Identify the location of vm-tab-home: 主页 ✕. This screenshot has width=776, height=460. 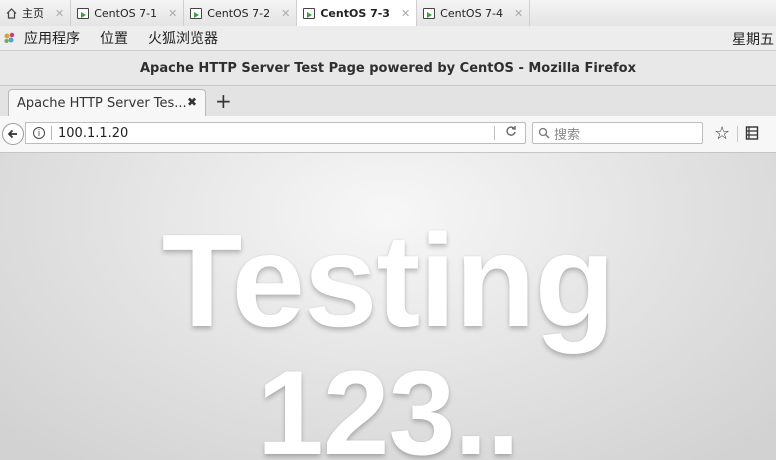
(36, 13).